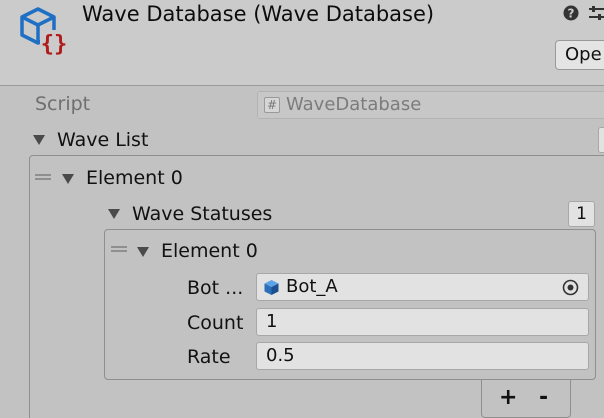 The width and height of the screenshot is (604, 418). I want to click on open-button: Ope, so click(579, 55).